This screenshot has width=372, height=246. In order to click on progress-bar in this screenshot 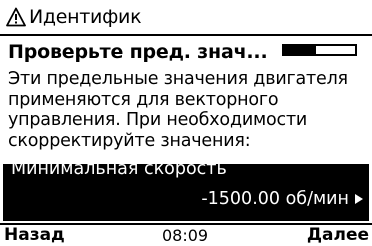, I will do `click(319, 50)`.